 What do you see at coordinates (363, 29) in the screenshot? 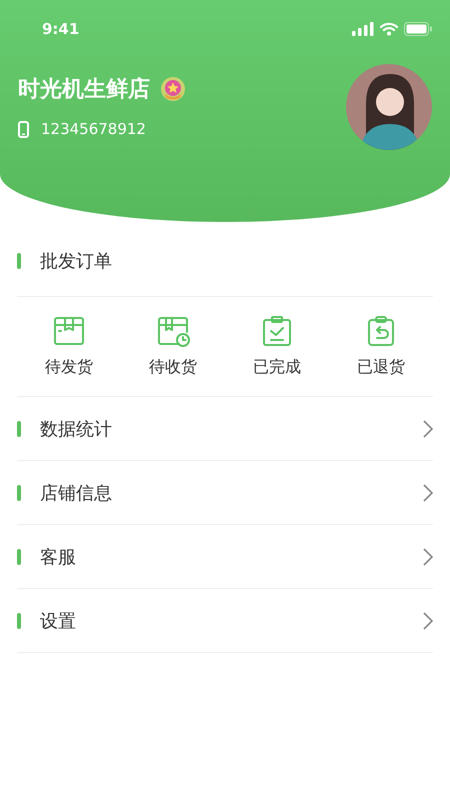
I see `signal-icon` at bounding box center [363, 29].